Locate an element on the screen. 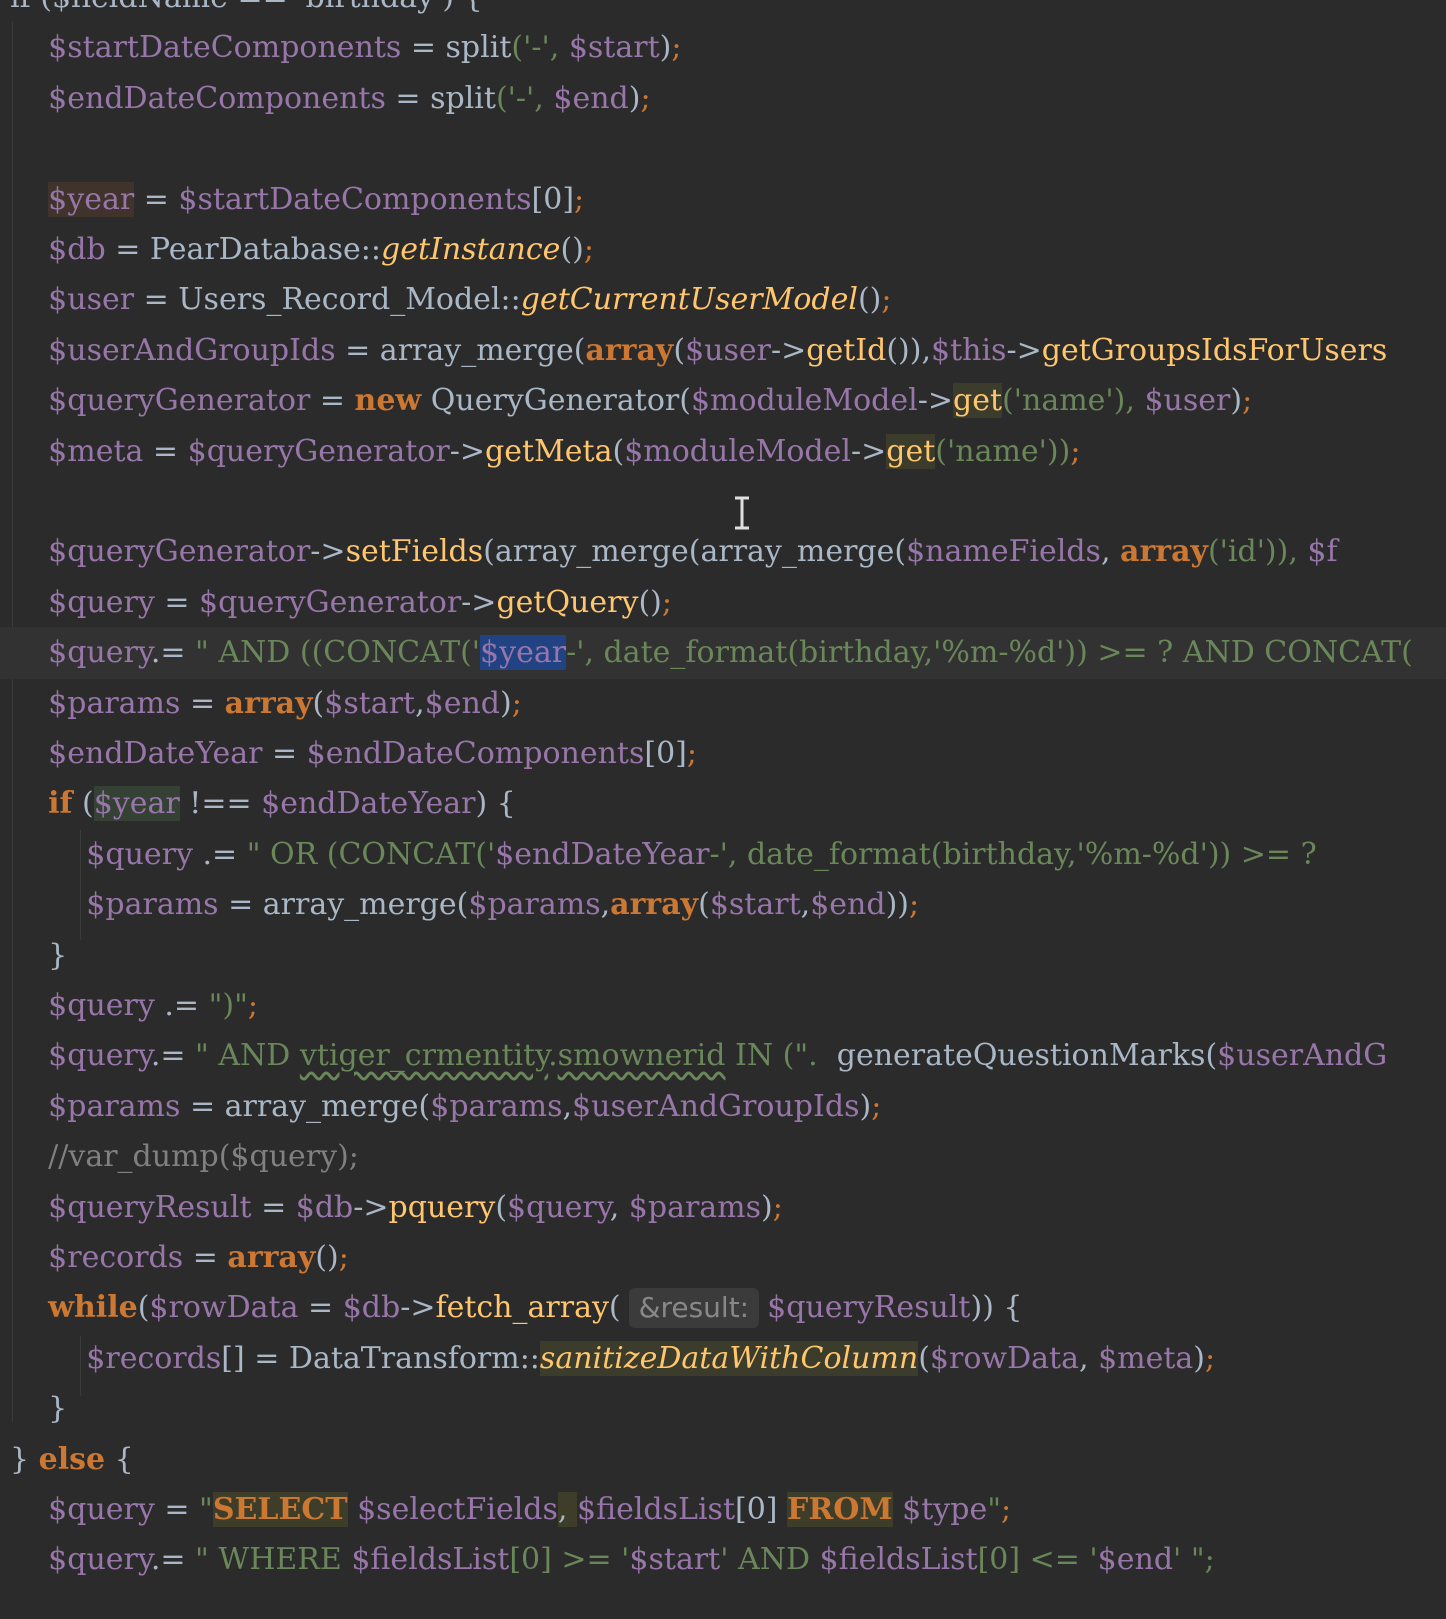 The image size is (1446, 1619). code-line: $records = array(); is located at coordinates (723, 1258).